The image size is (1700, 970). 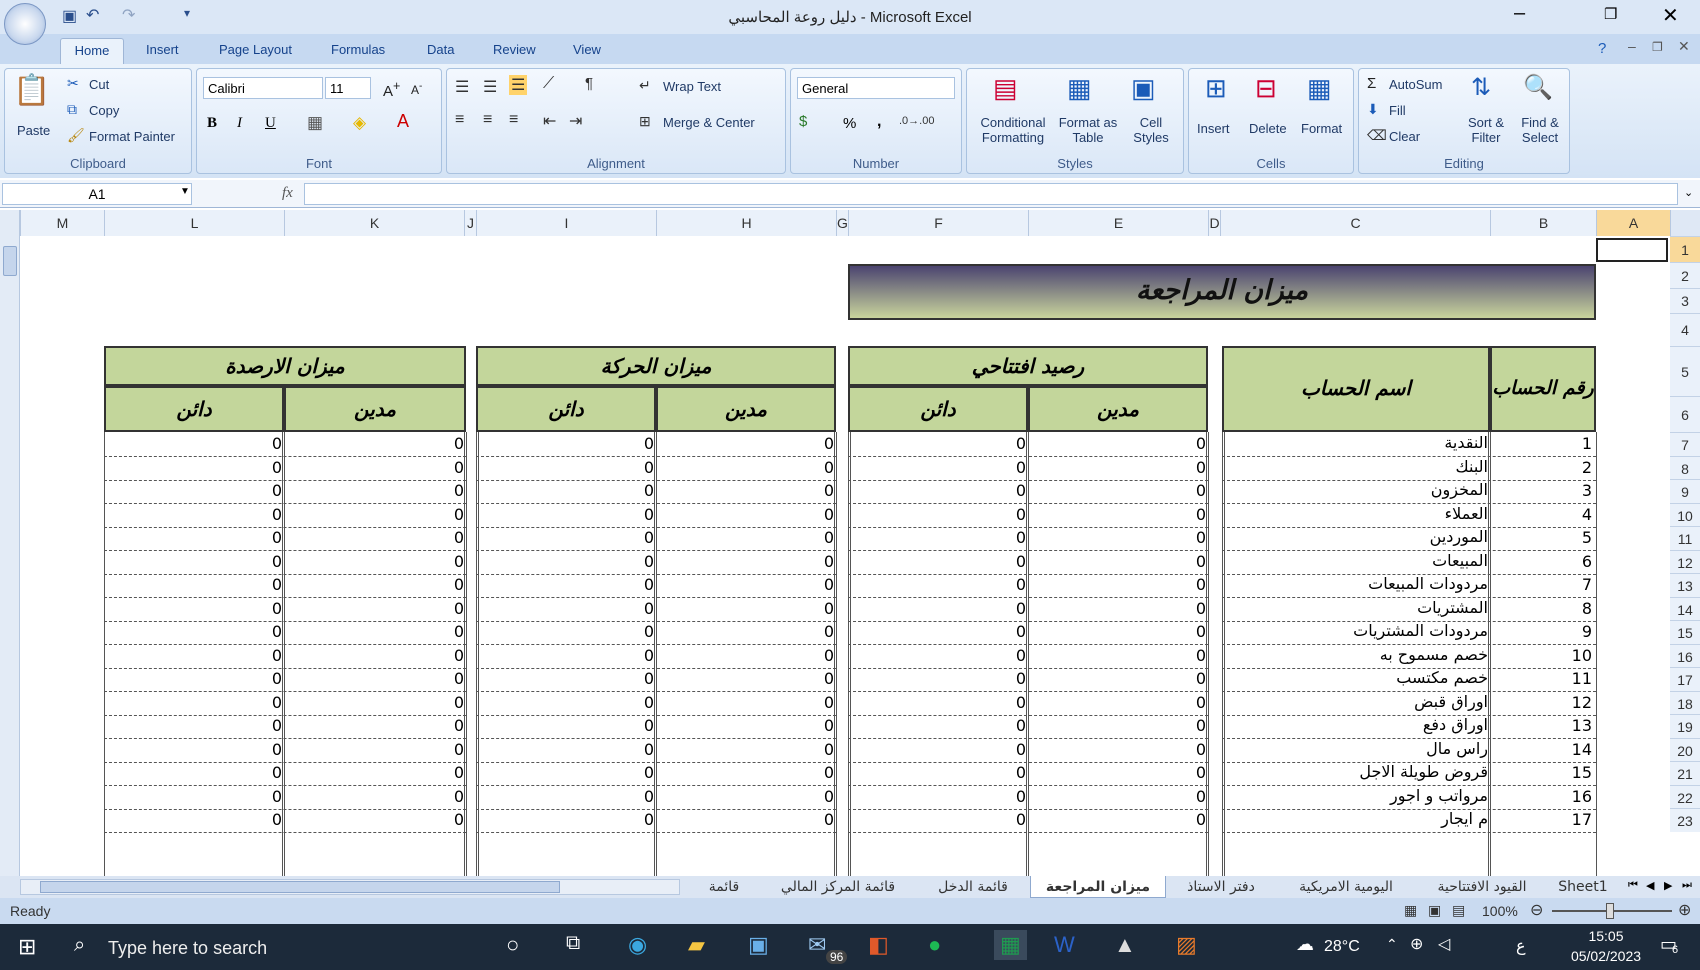 I want to click on help-icon: ?, so click(x=1602, y=48).